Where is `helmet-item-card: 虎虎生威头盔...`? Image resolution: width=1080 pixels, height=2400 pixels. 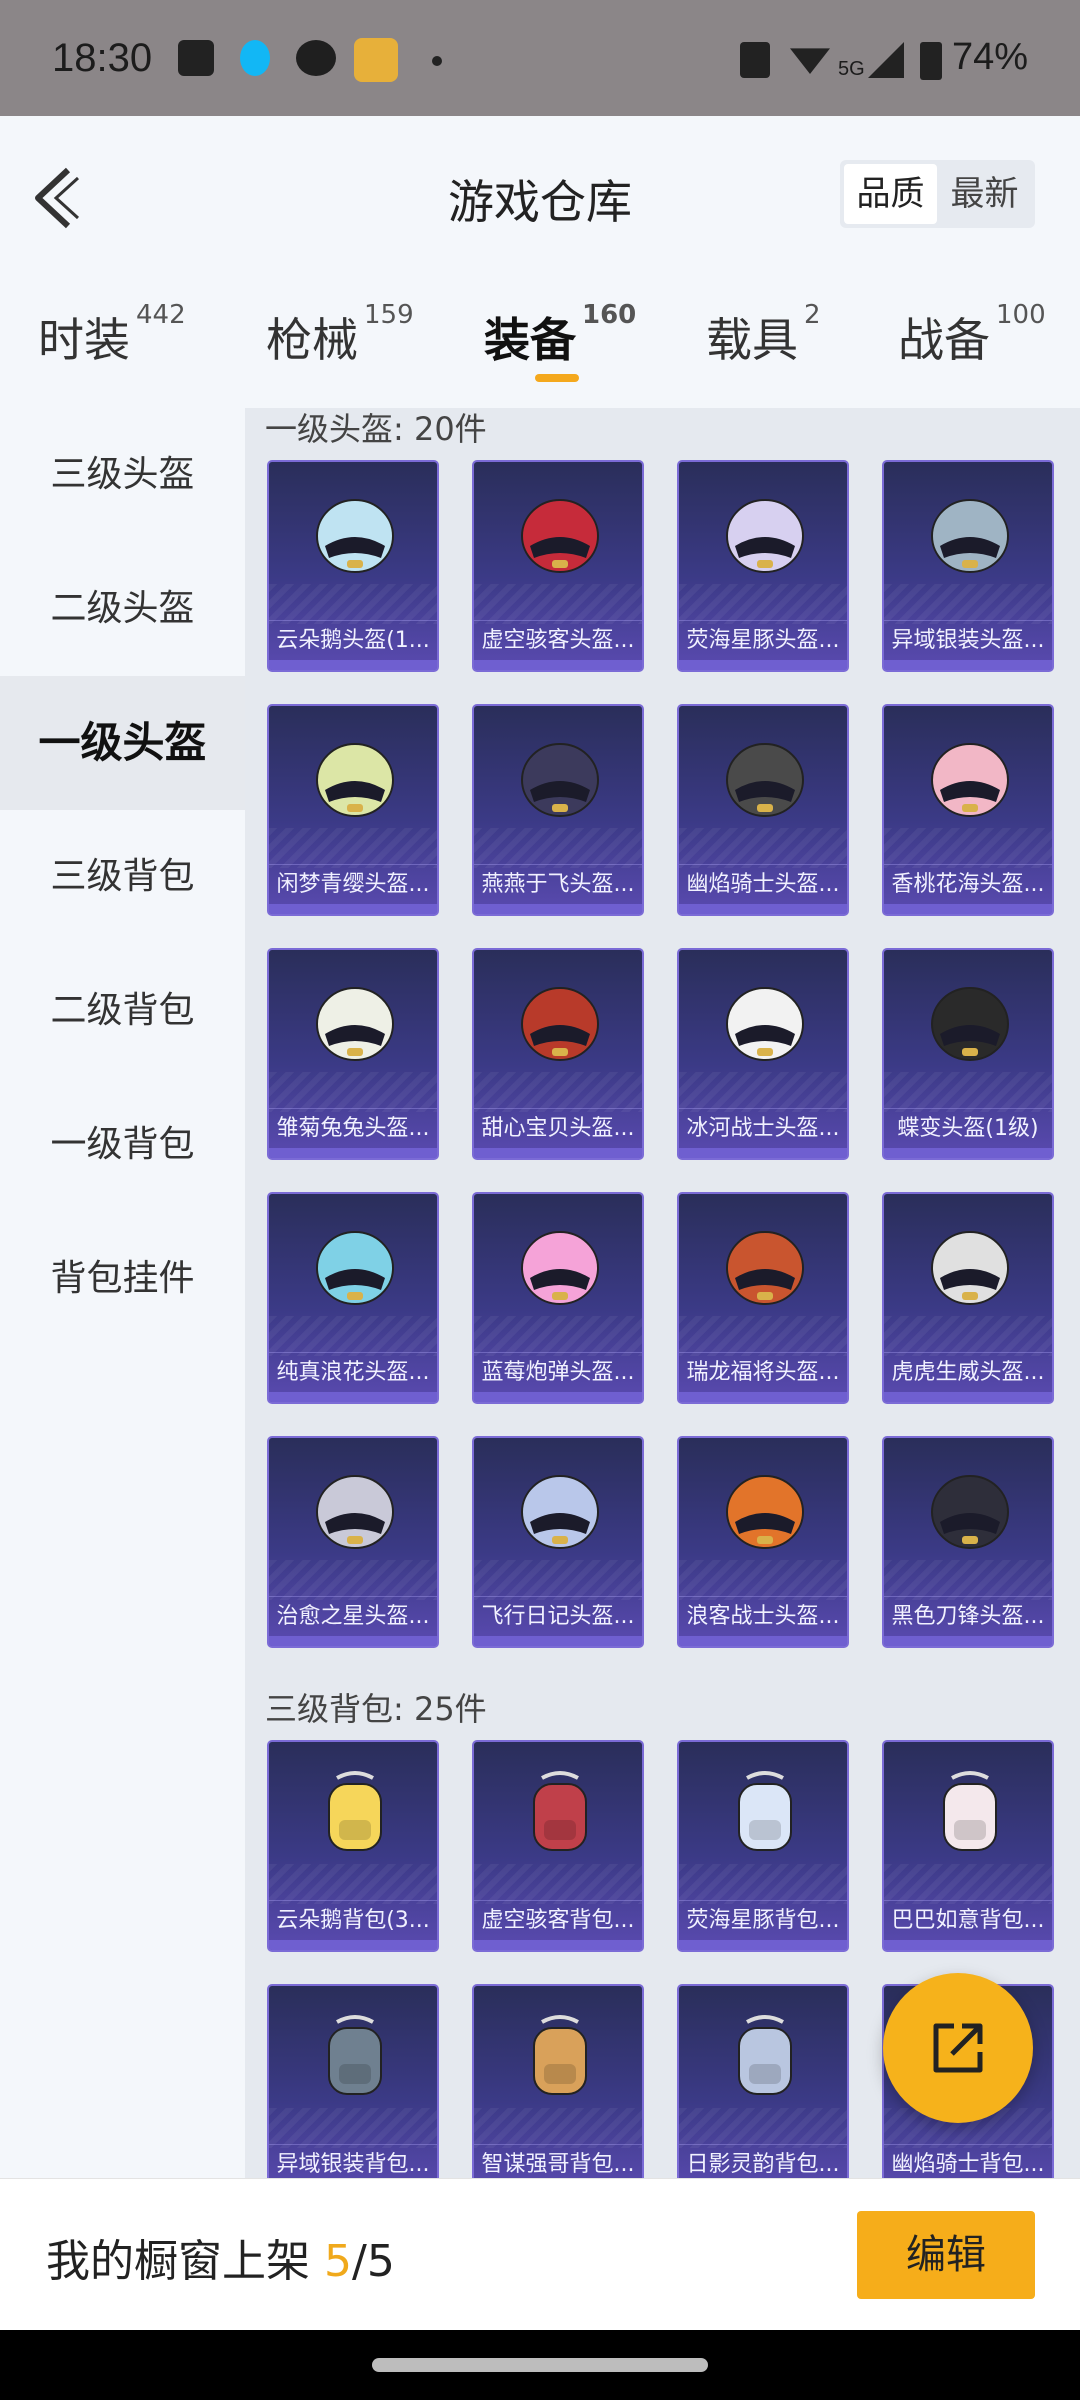
helmet-item-card: 虎虎生威头盔... is located at coordinates (968, 1298).